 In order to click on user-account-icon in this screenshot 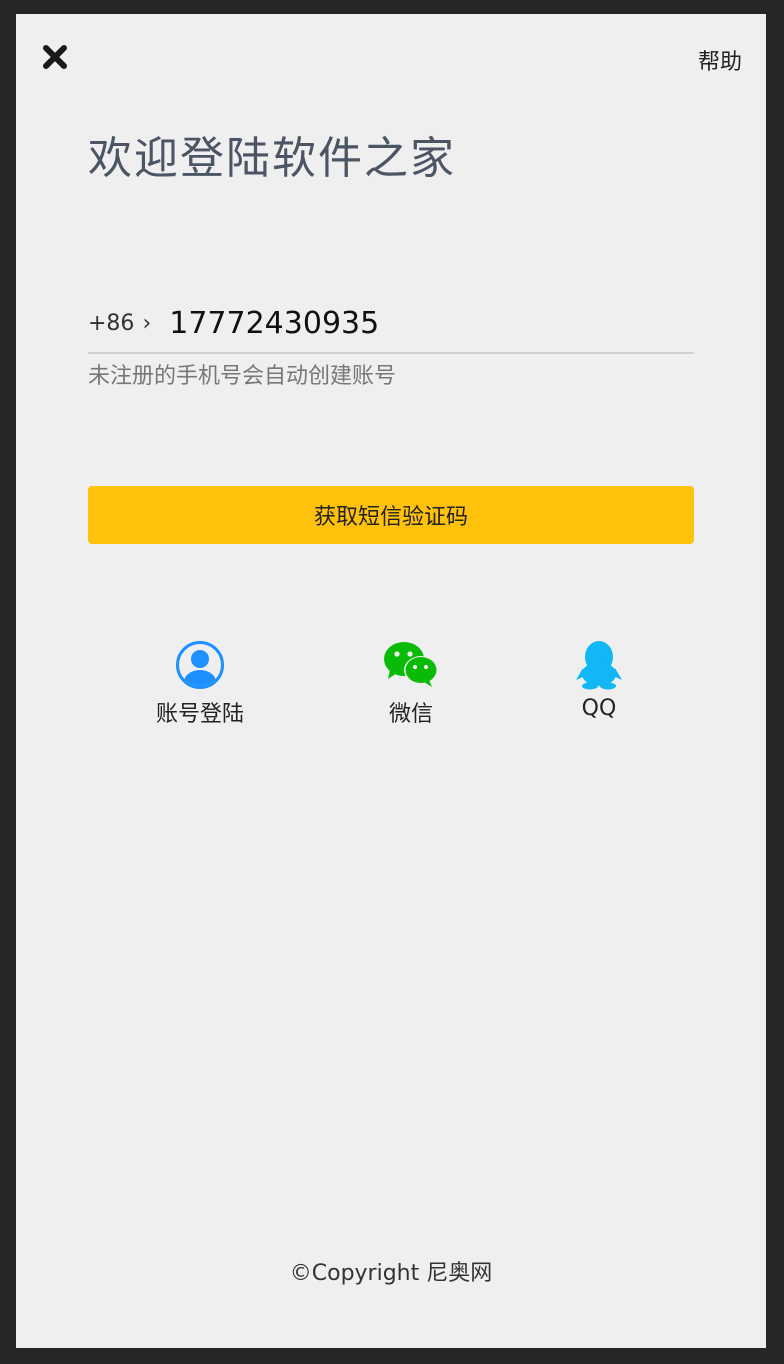, I will do `click(200, 665)`.